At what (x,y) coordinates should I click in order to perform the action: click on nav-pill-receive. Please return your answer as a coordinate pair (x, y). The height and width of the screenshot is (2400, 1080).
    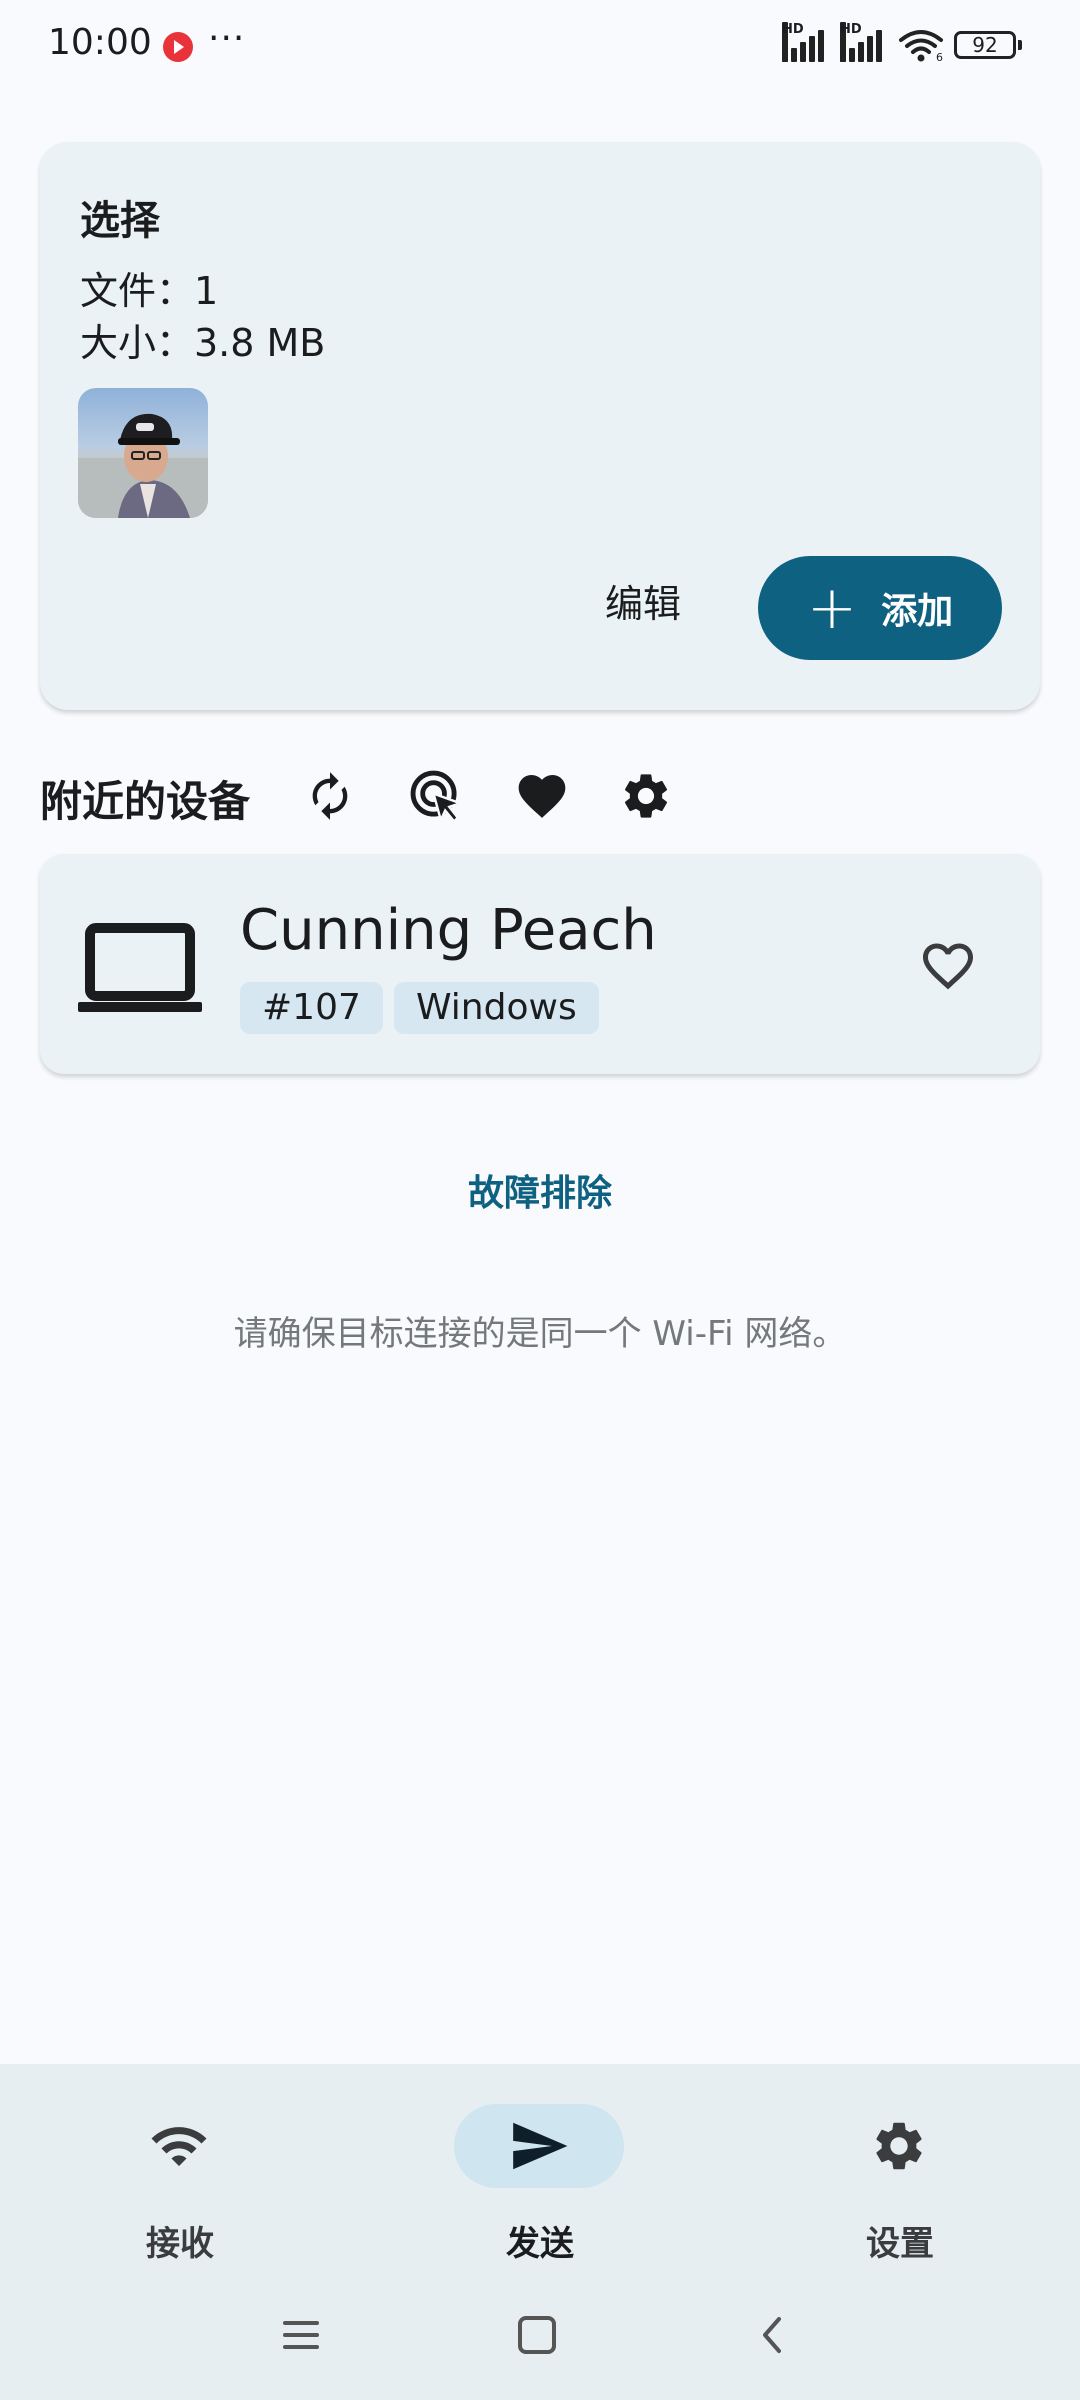
    Looking at the image, I should click on (179, 2146).